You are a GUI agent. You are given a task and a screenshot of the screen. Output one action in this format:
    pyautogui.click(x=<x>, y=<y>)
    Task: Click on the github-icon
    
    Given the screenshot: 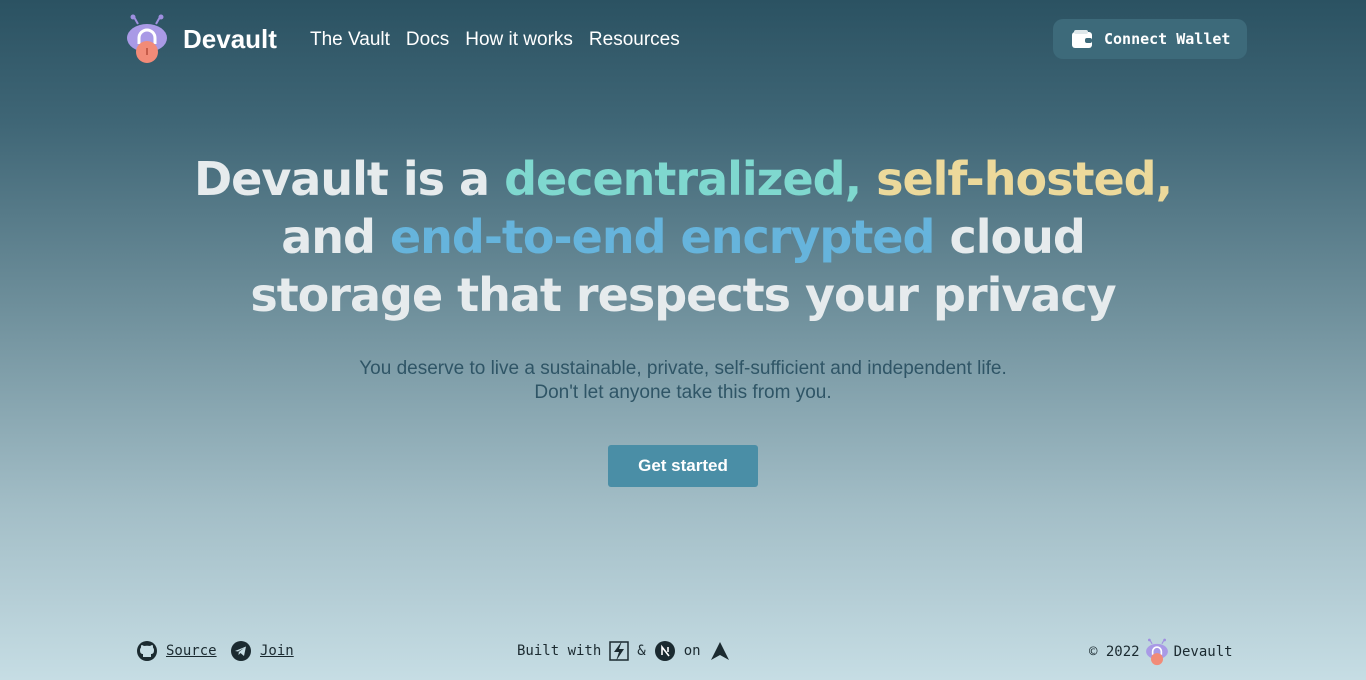 What is the action you would take?
    pyautogui.click(x=147, y=651)
    